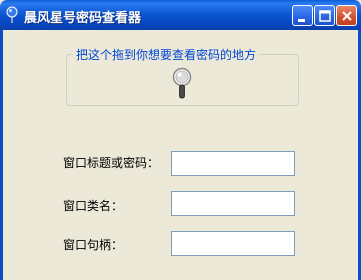 Image resolution: width=361 pixels, height=280 pixels. Describe the element at coordinates (233, 163) in the screenshot. I see `title-or-password-field` at that location.